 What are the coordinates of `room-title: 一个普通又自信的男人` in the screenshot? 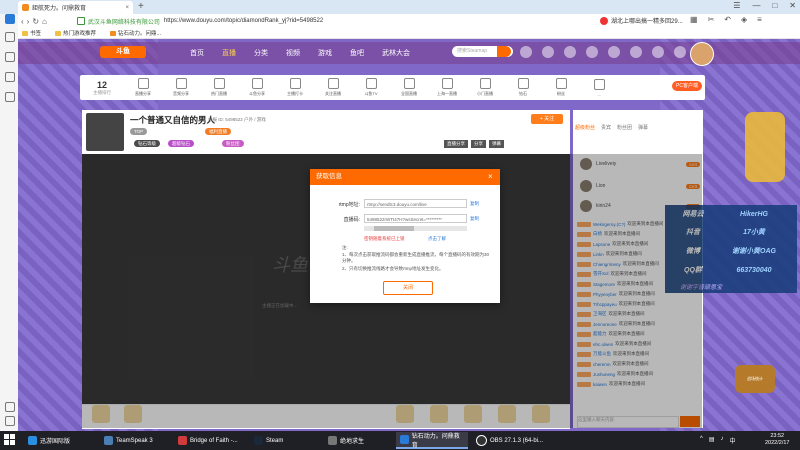 It's located at (173, 120).